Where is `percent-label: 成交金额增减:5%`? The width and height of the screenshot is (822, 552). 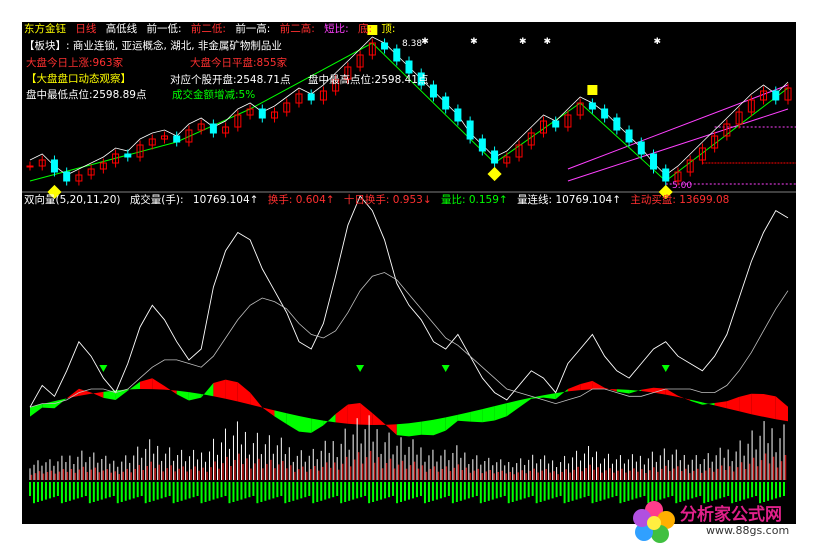 percent-label: 成交金额增减:5% is located at coordinates (214, 95).